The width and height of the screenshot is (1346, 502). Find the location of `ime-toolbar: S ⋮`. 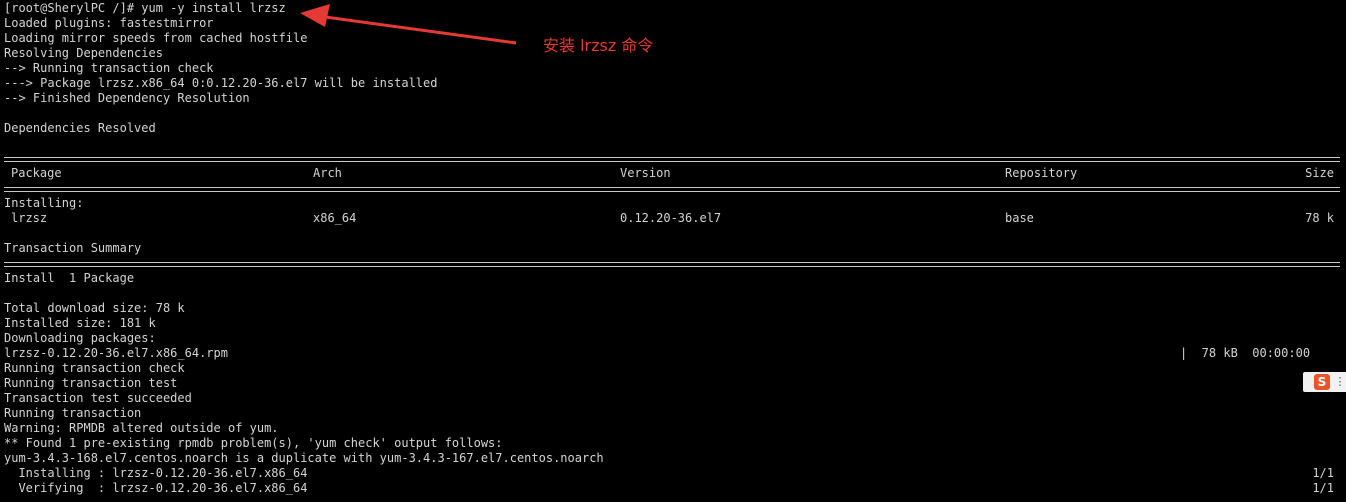

ime-toolbar: S ⋮ is located at coordinates (1324, 382).